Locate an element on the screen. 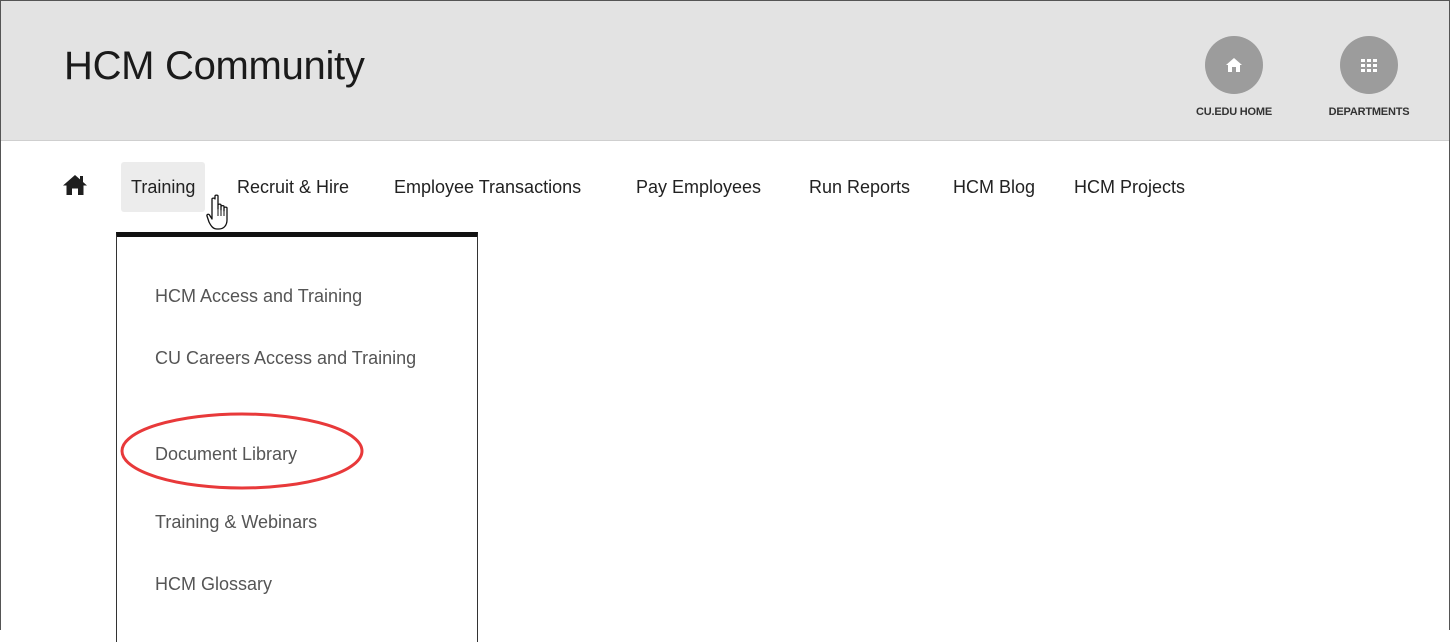 Image resolution: width=1452 pixels, height=642 pixels. nav-item-hcm-projects: HCM Projects is located at coordinates (1129, 187).